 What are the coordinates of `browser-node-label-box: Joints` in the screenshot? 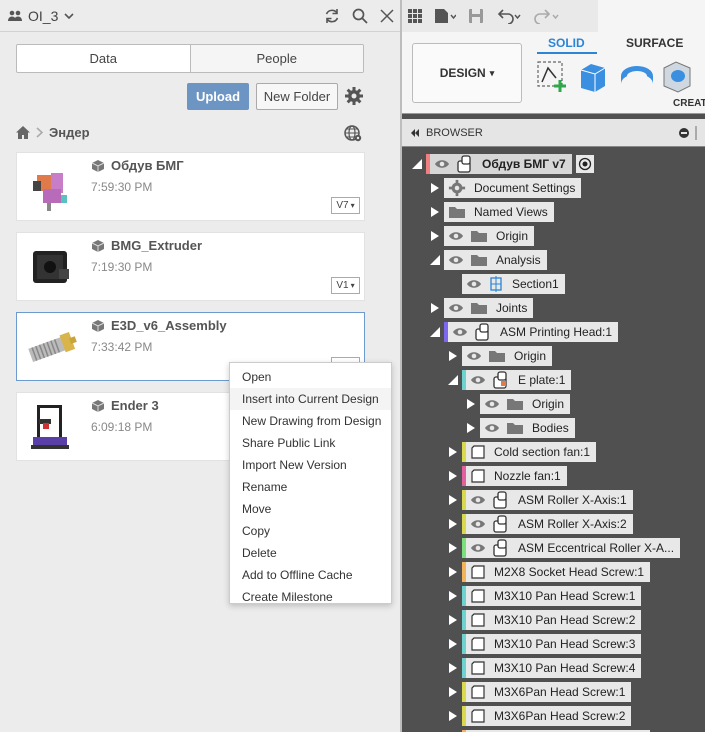 It's located at (489, 308).